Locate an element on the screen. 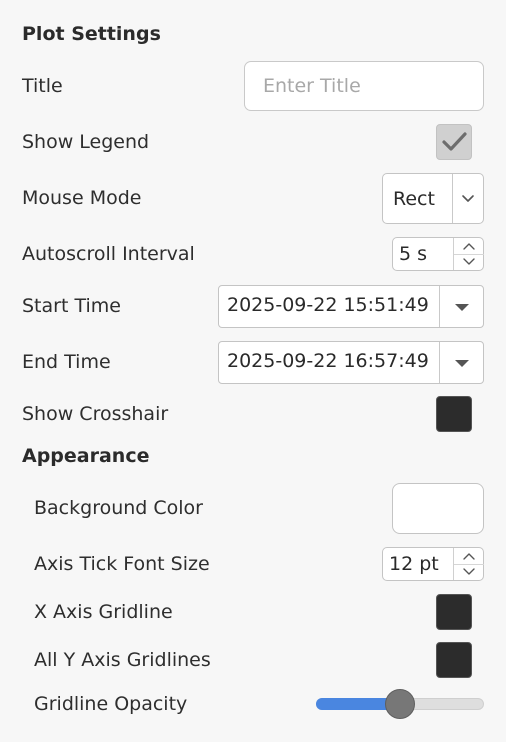 This screenshot has width=506, height=742. x-axis-gridline-label: X Axis Gridline is located at coordinates (103, 612).